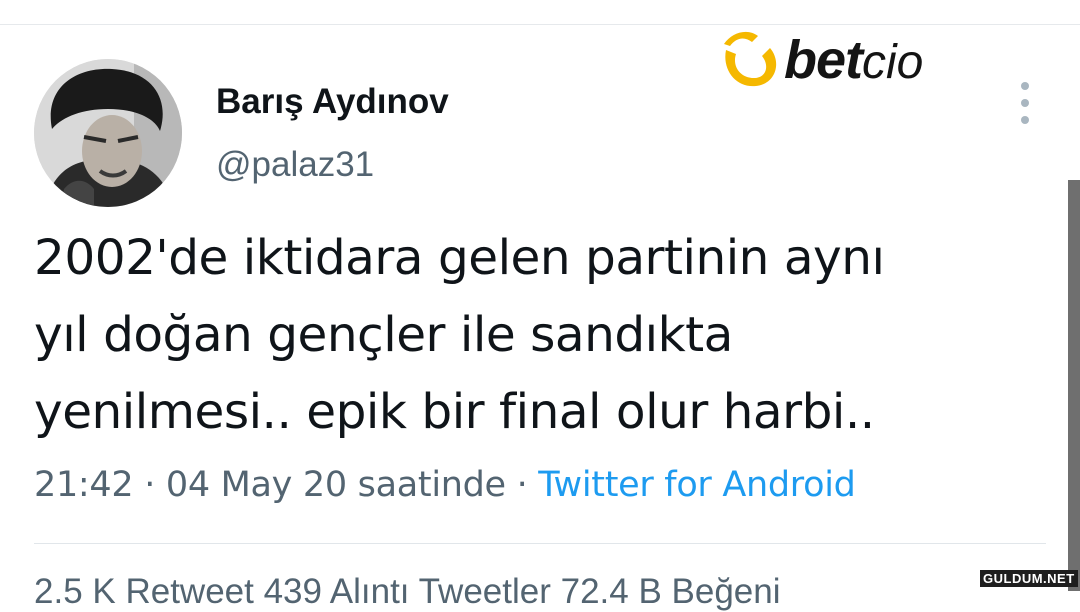 This screenshot has width=1080, height=612. What do you see at coordinates (750, 59) in the screenshot?
I see `betcio-logo-icon` at bounding box center [750, 59].